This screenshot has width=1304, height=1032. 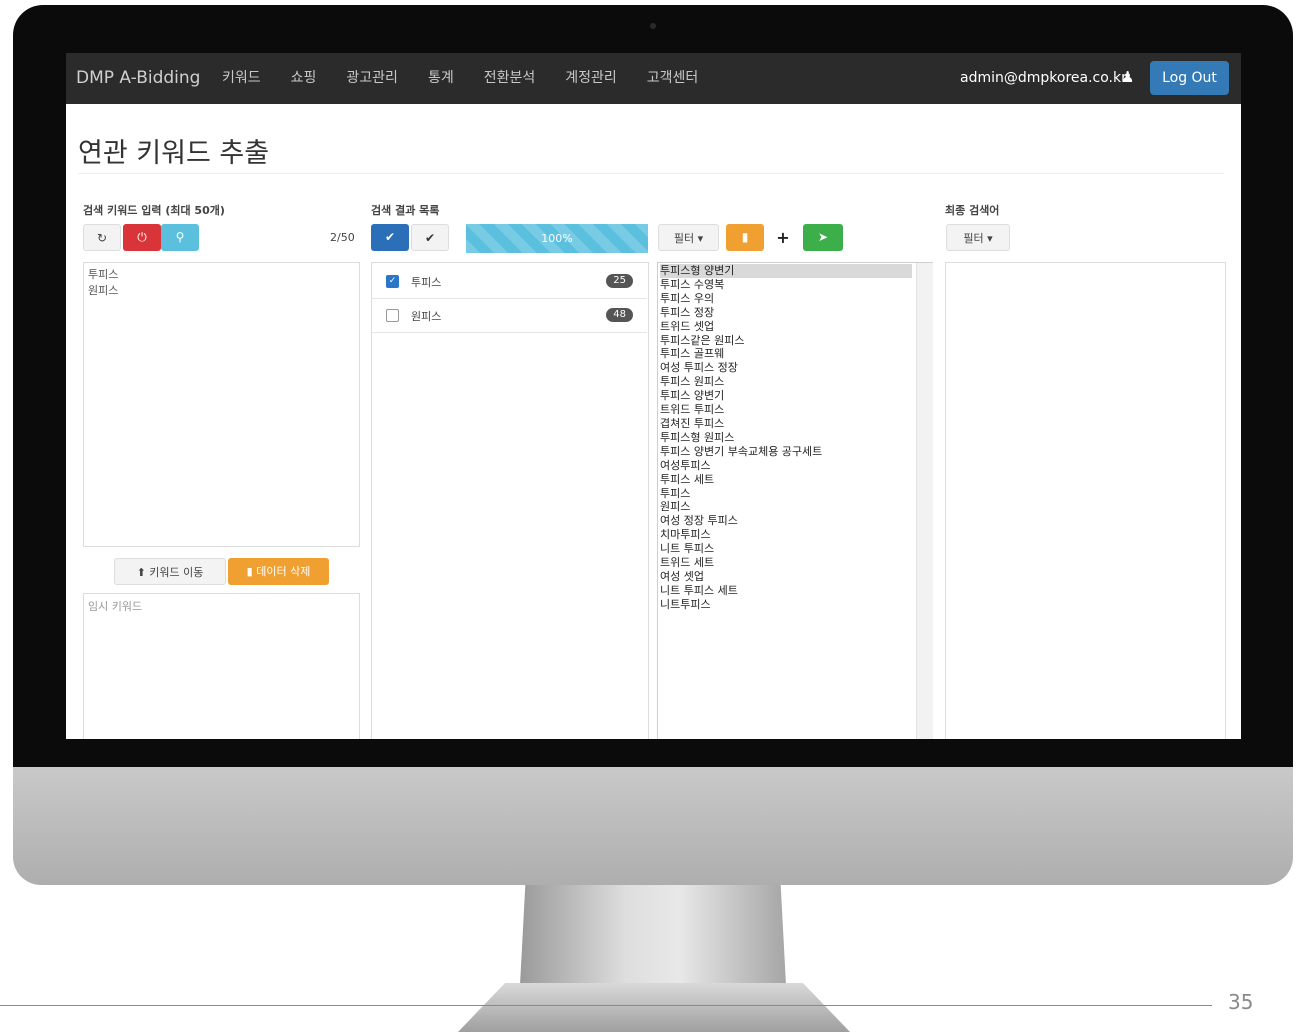 What do you see at coordinates (795, 452) in the screenshot?
I see `related-keyword-item: 투피스 양변기 부속교체용 공구세트` at bounding box center [795, 452].